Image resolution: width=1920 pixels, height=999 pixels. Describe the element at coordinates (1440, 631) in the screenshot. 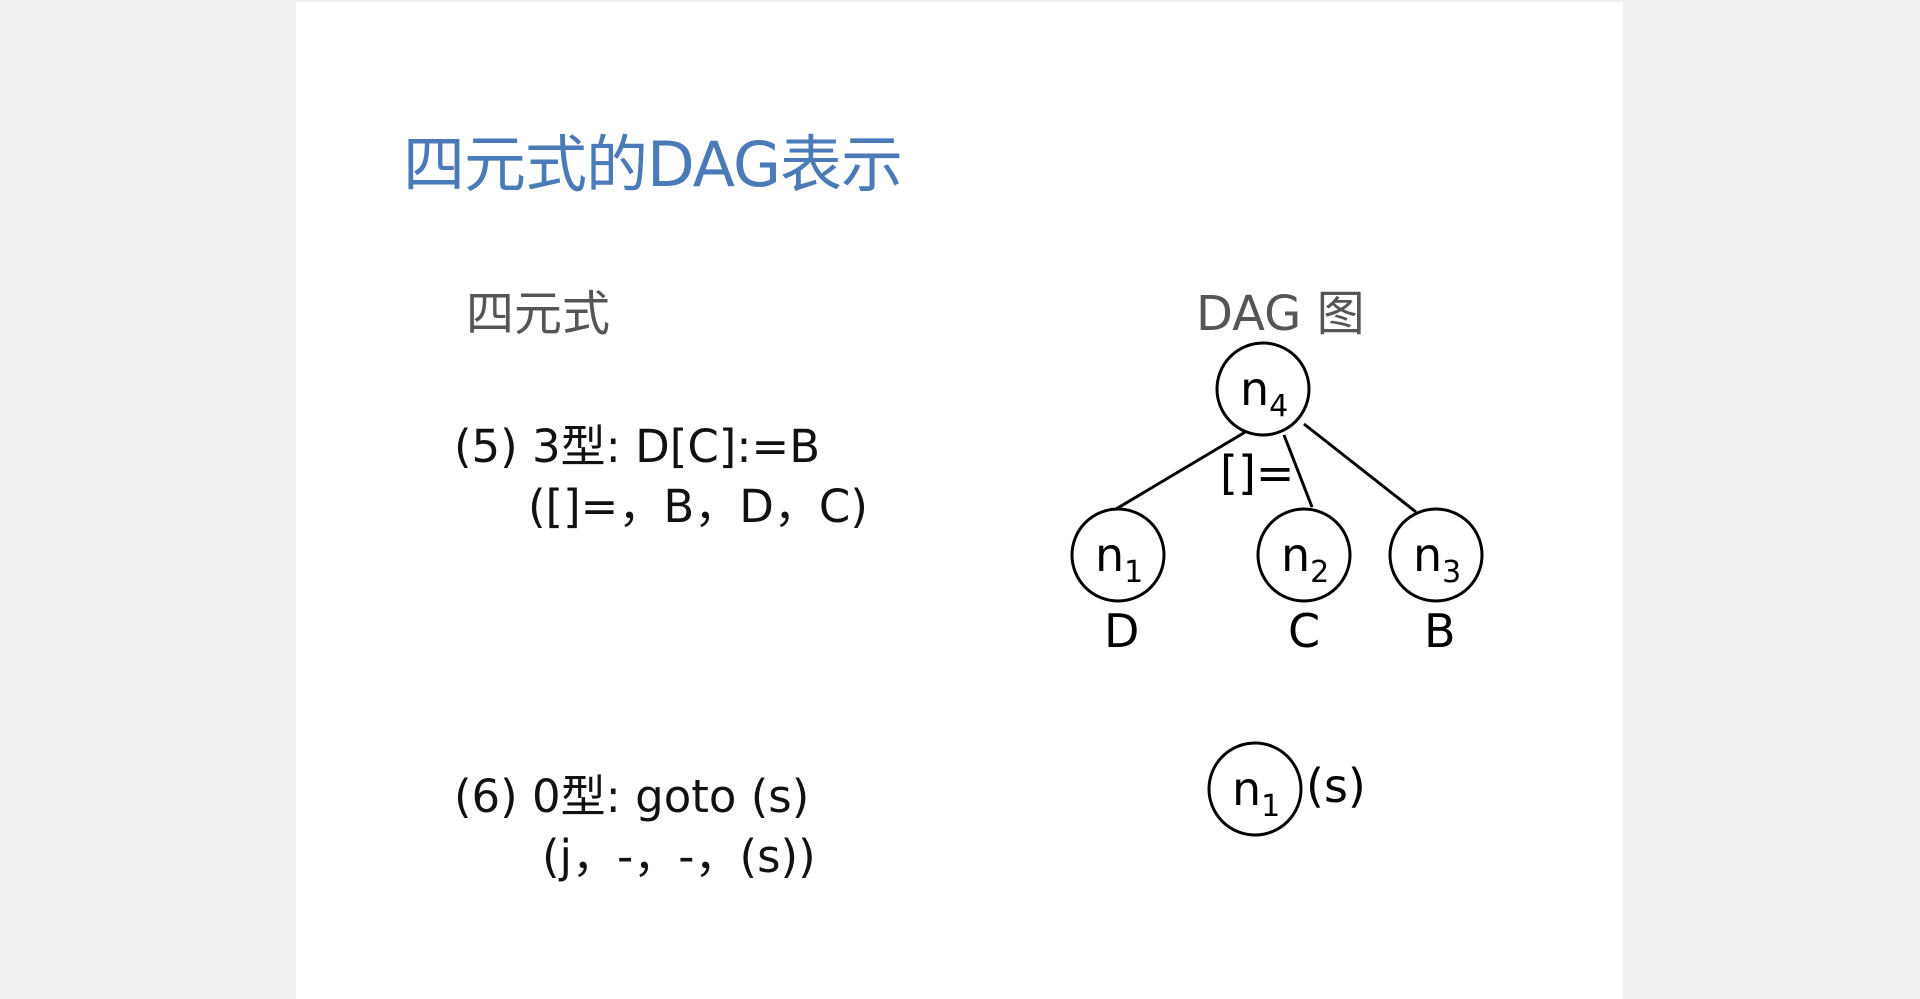

I see `node-attach-label-b: B` at that location.